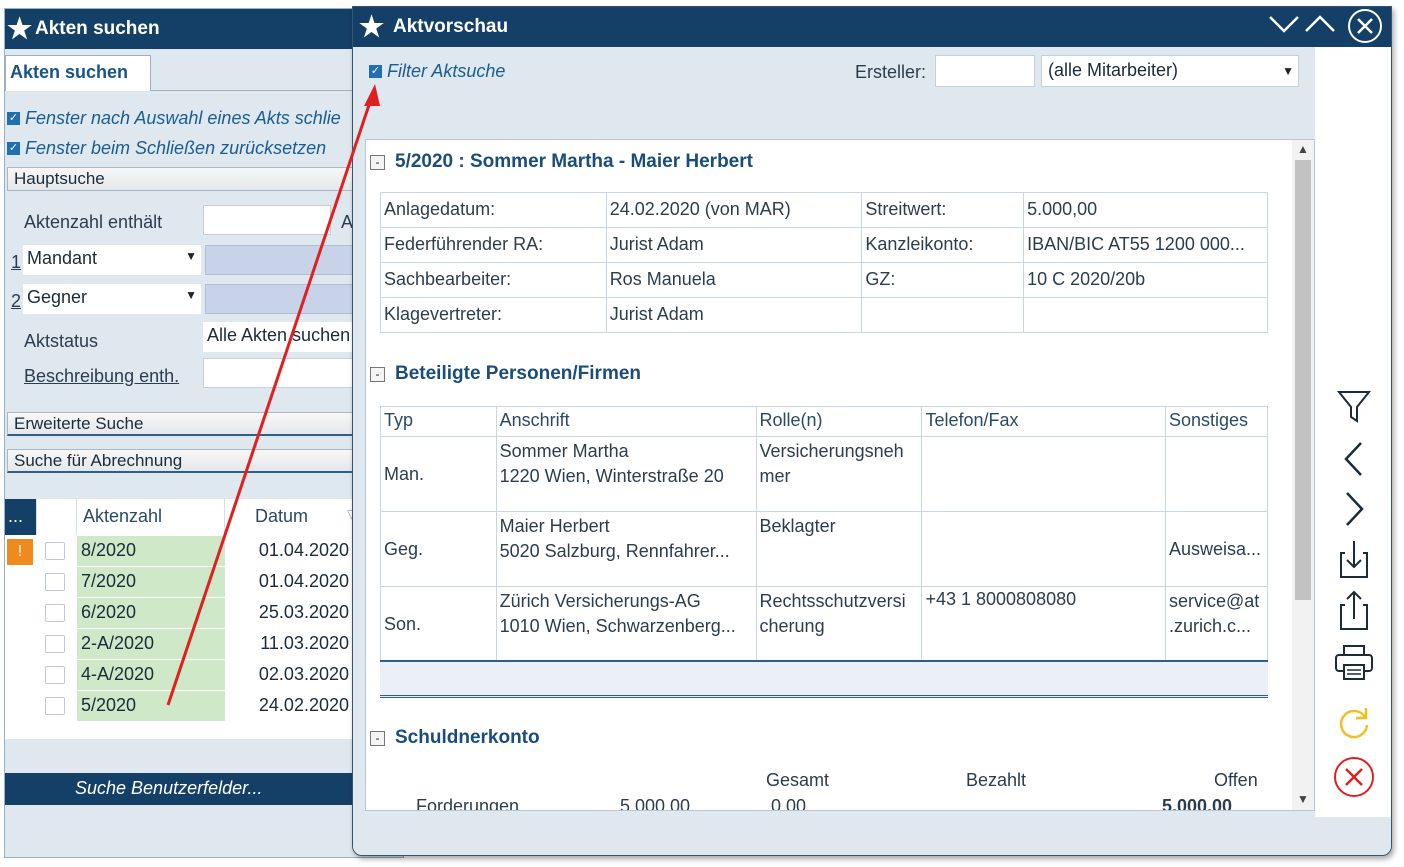  What do you see at coordinates (455, 738) in the screenshot?
I see `debt-header: - Schuldnerkonto` at bounding box center [455, 738].